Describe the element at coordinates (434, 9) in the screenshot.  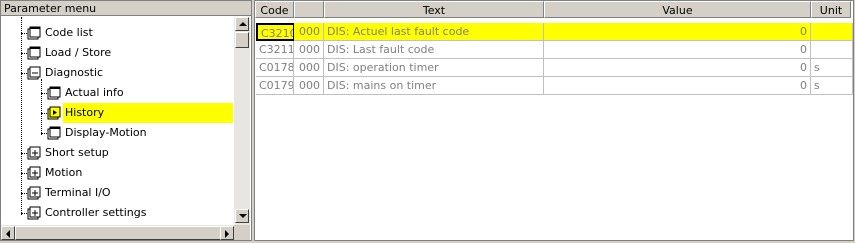
I see `column-header-text: Text` at that location.